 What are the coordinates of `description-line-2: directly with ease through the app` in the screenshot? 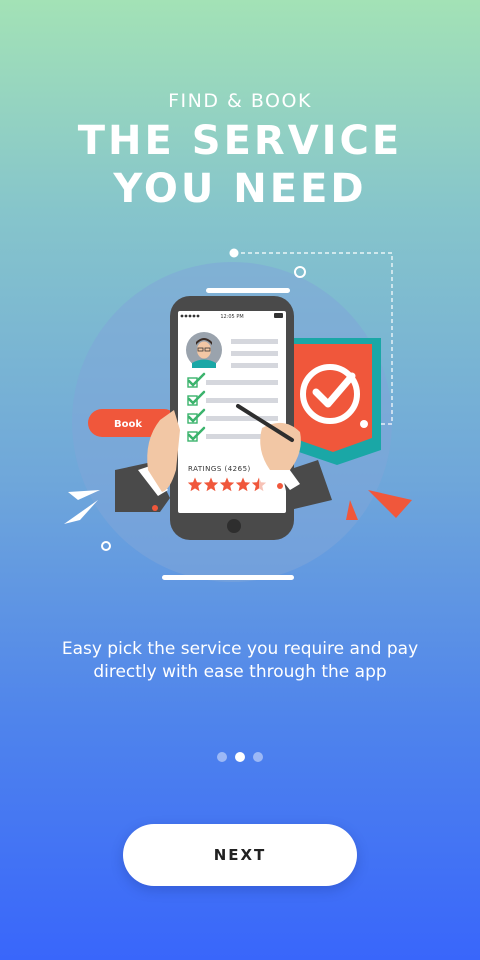 It's located at (240, 672).